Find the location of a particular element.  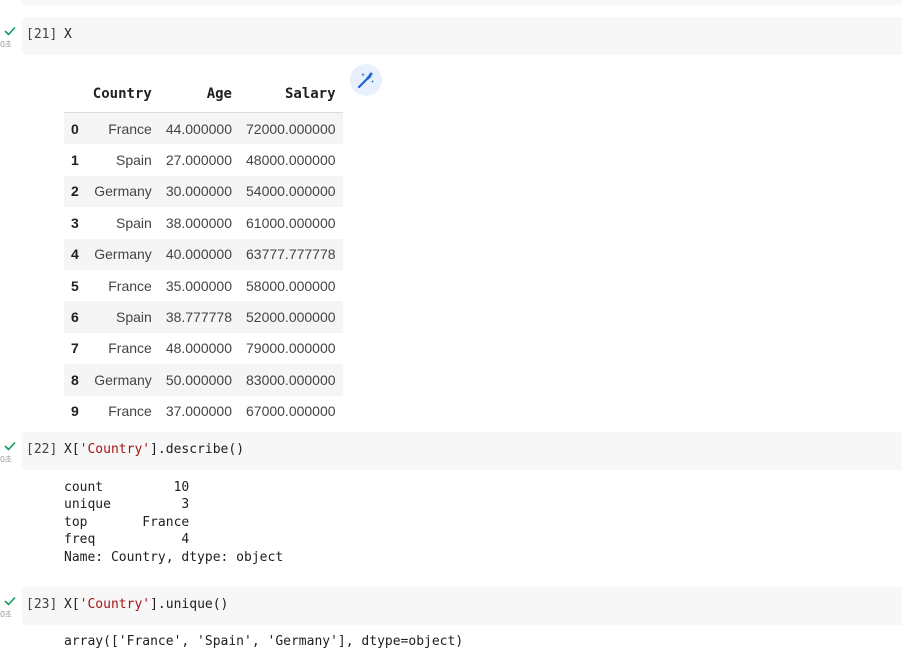

magic-wand-icon is located at coordinates (365, 80).